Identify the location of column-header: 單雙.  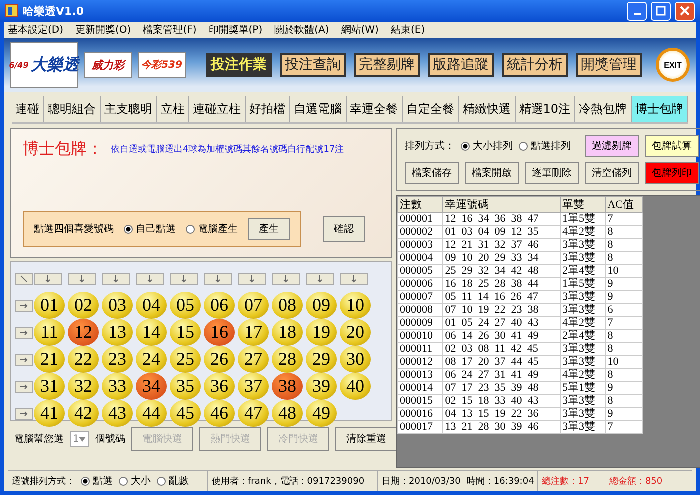
(583, 204).